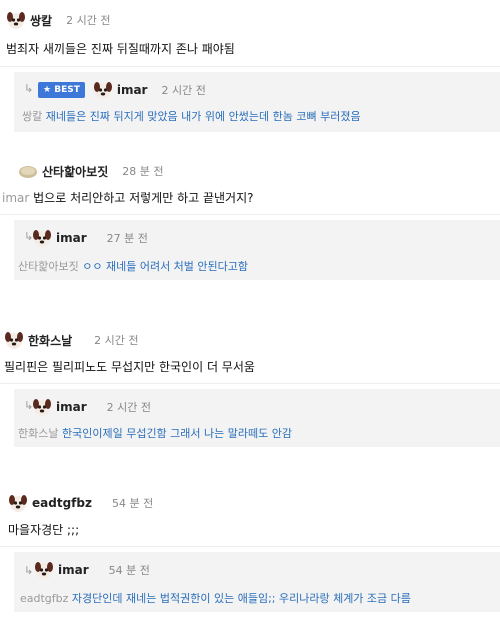 The width and height of the screenshot is (500, 641). I want to click on reply-header: imar 27 분 전, so click(90, 238).